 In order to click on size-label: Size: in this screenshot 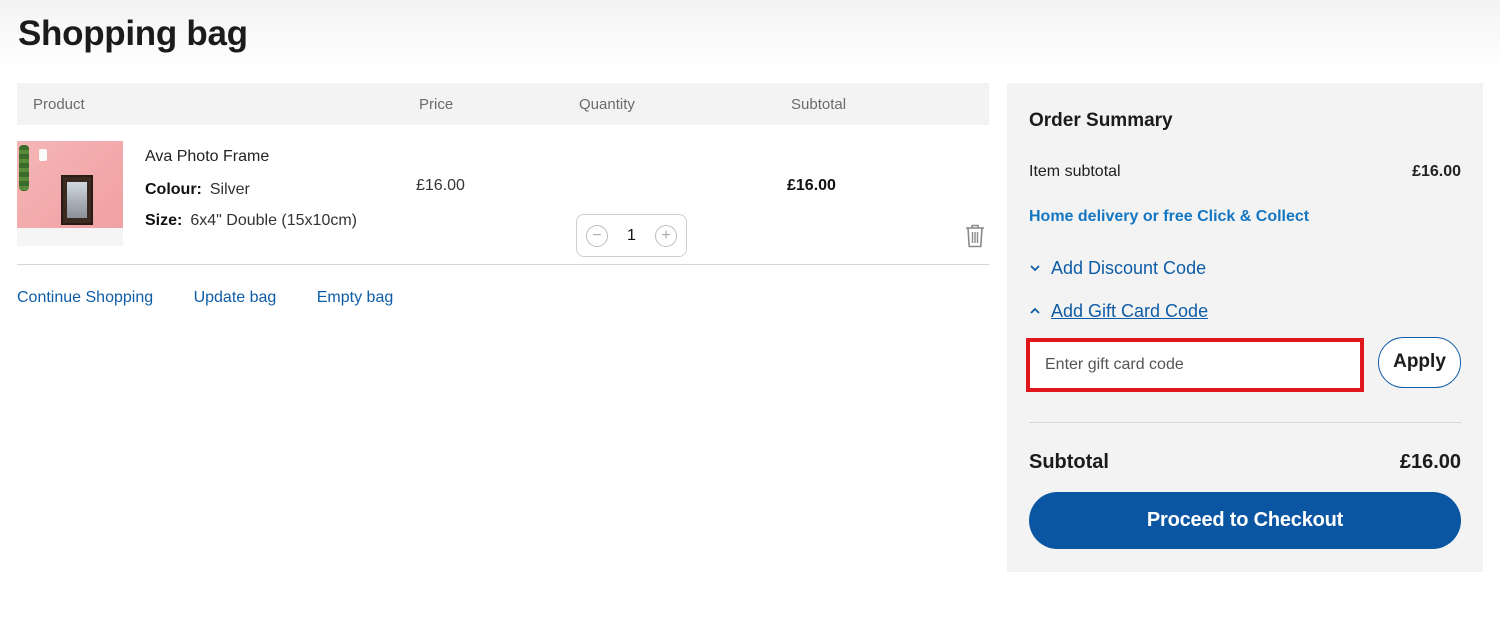, I will do `click(164, 220)`.